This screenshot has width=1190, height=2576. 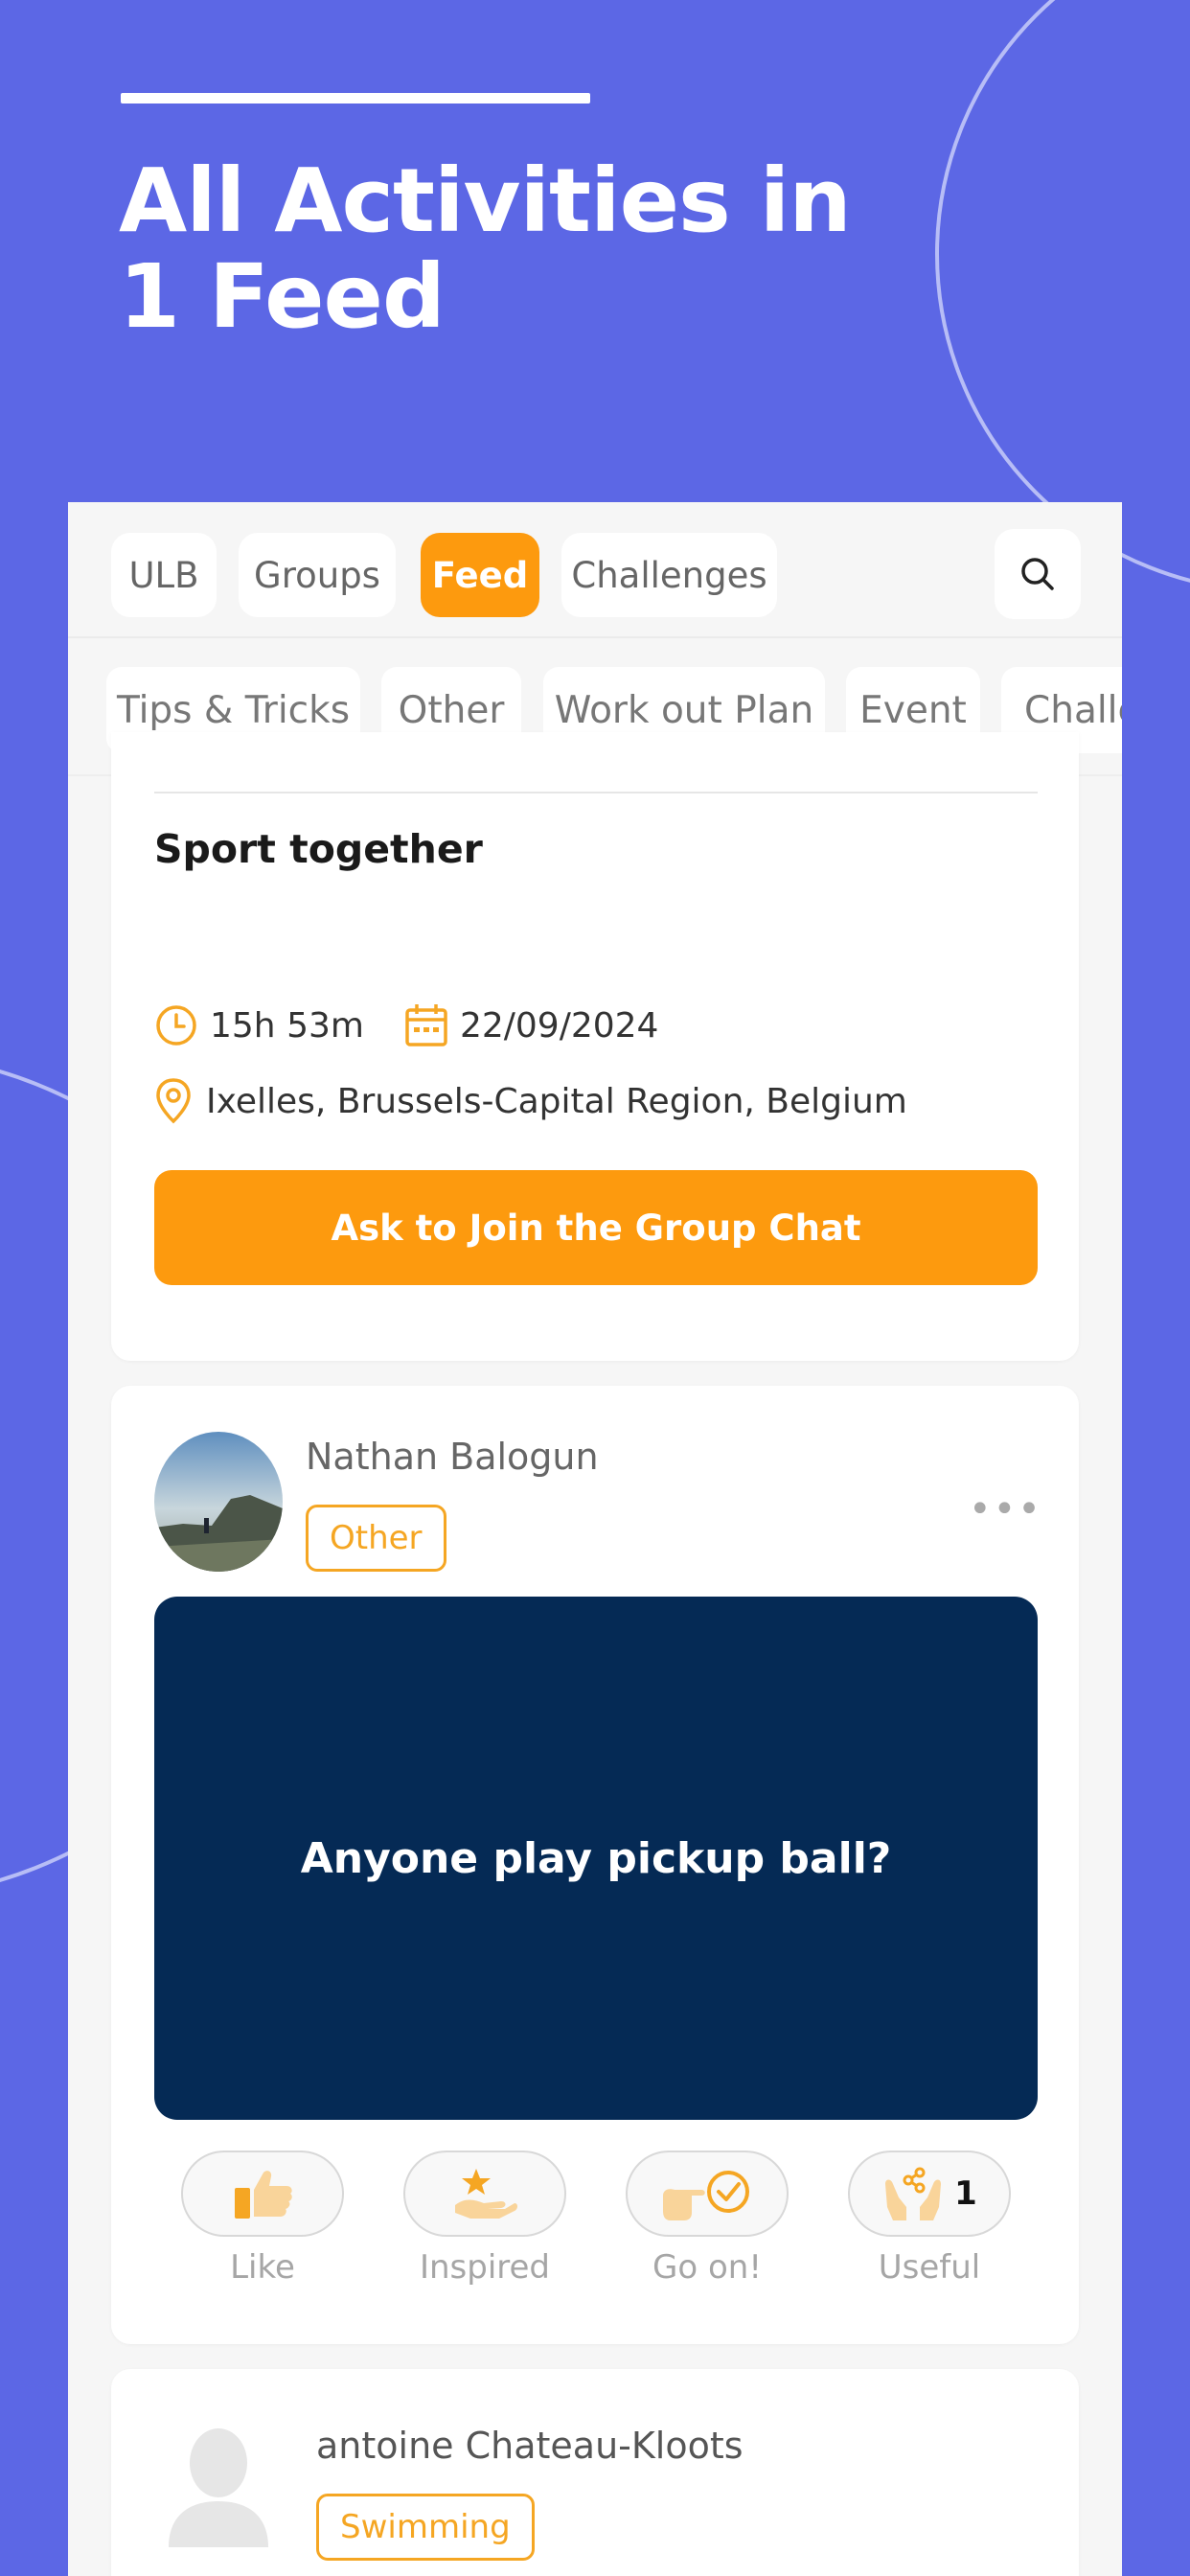 I want to click on like-button, so click(x=263, y=2193).